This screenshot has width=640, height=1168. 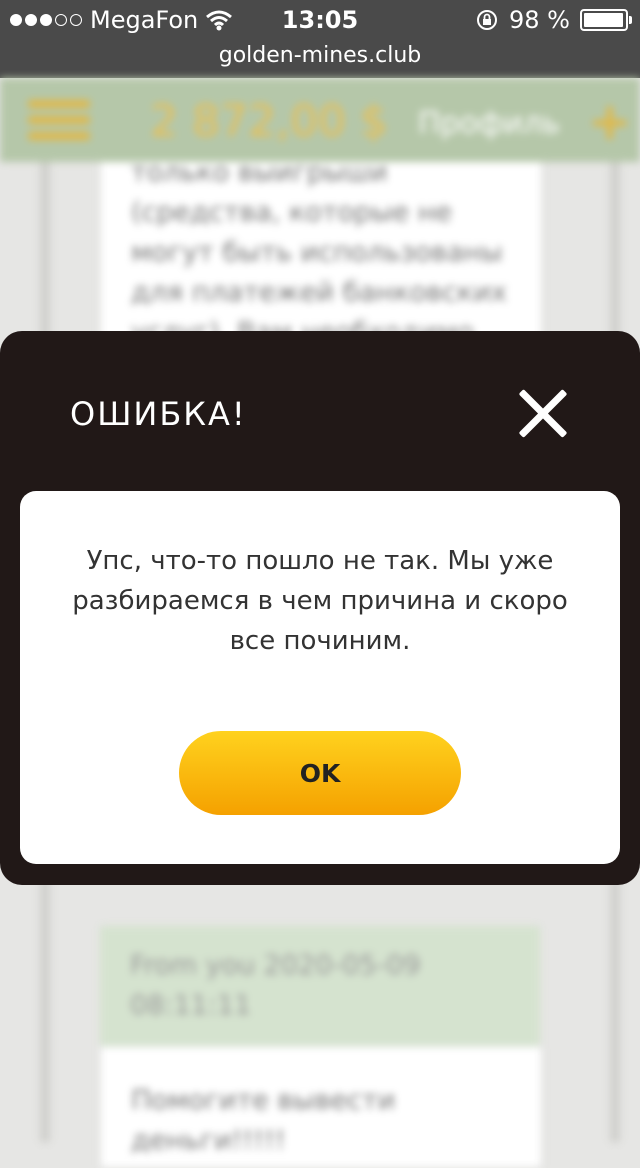 I want to click on orientation-lock-icon, so click(x=487, y=20).